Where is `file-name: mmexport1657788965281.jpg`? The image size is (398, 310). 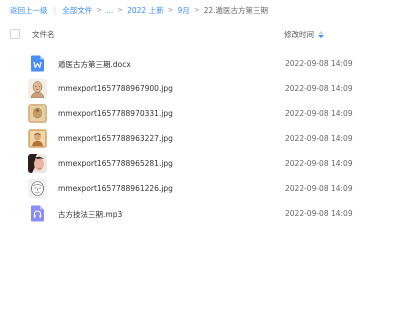
file-name: mmexport1657788965281.jpg is located at coordinates (115, 163).